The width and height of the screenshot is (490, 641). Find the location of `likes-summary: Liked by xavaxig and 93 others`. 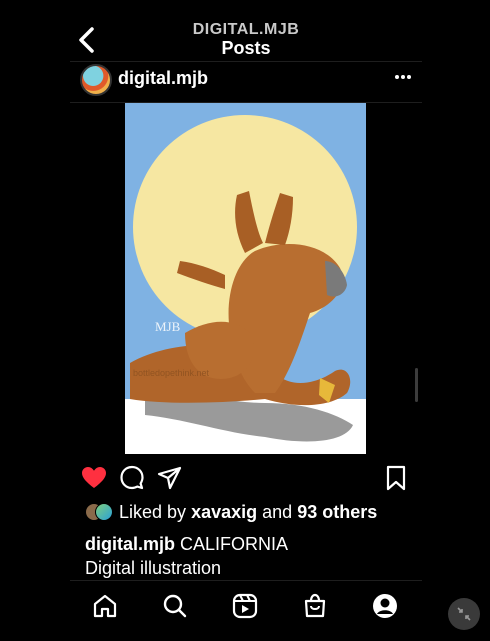

likes-summary: Liked by xavaxig and 93 others is located at coordinates (231, 512).